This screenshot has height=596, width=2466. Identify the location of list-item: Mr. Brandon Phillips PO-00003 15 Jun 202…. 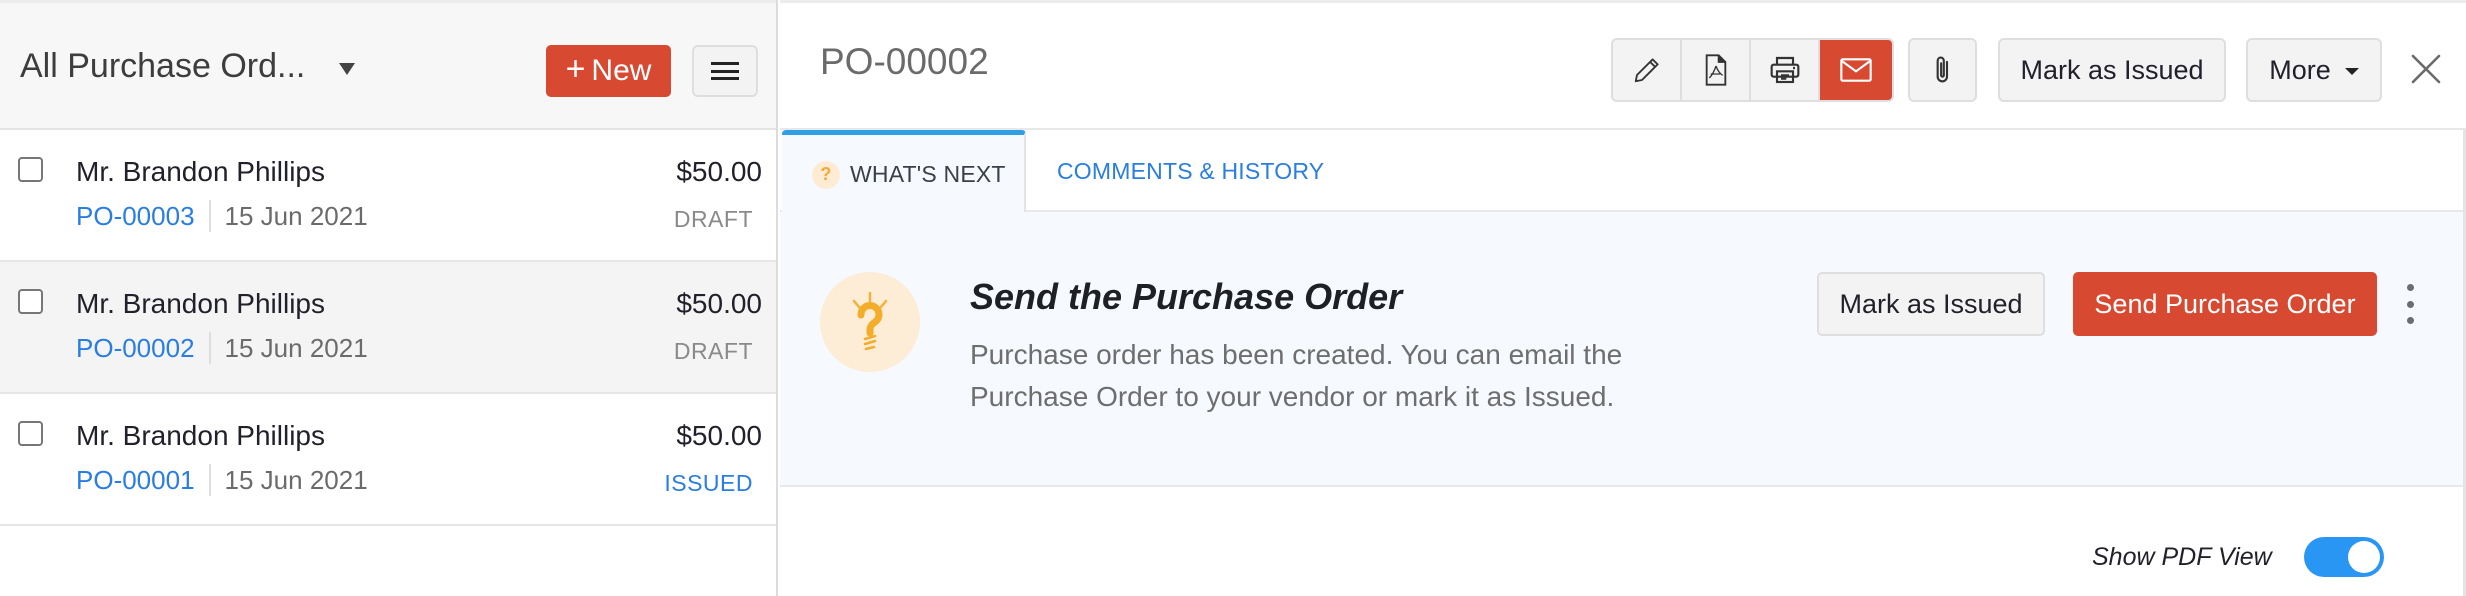
(388, 196).